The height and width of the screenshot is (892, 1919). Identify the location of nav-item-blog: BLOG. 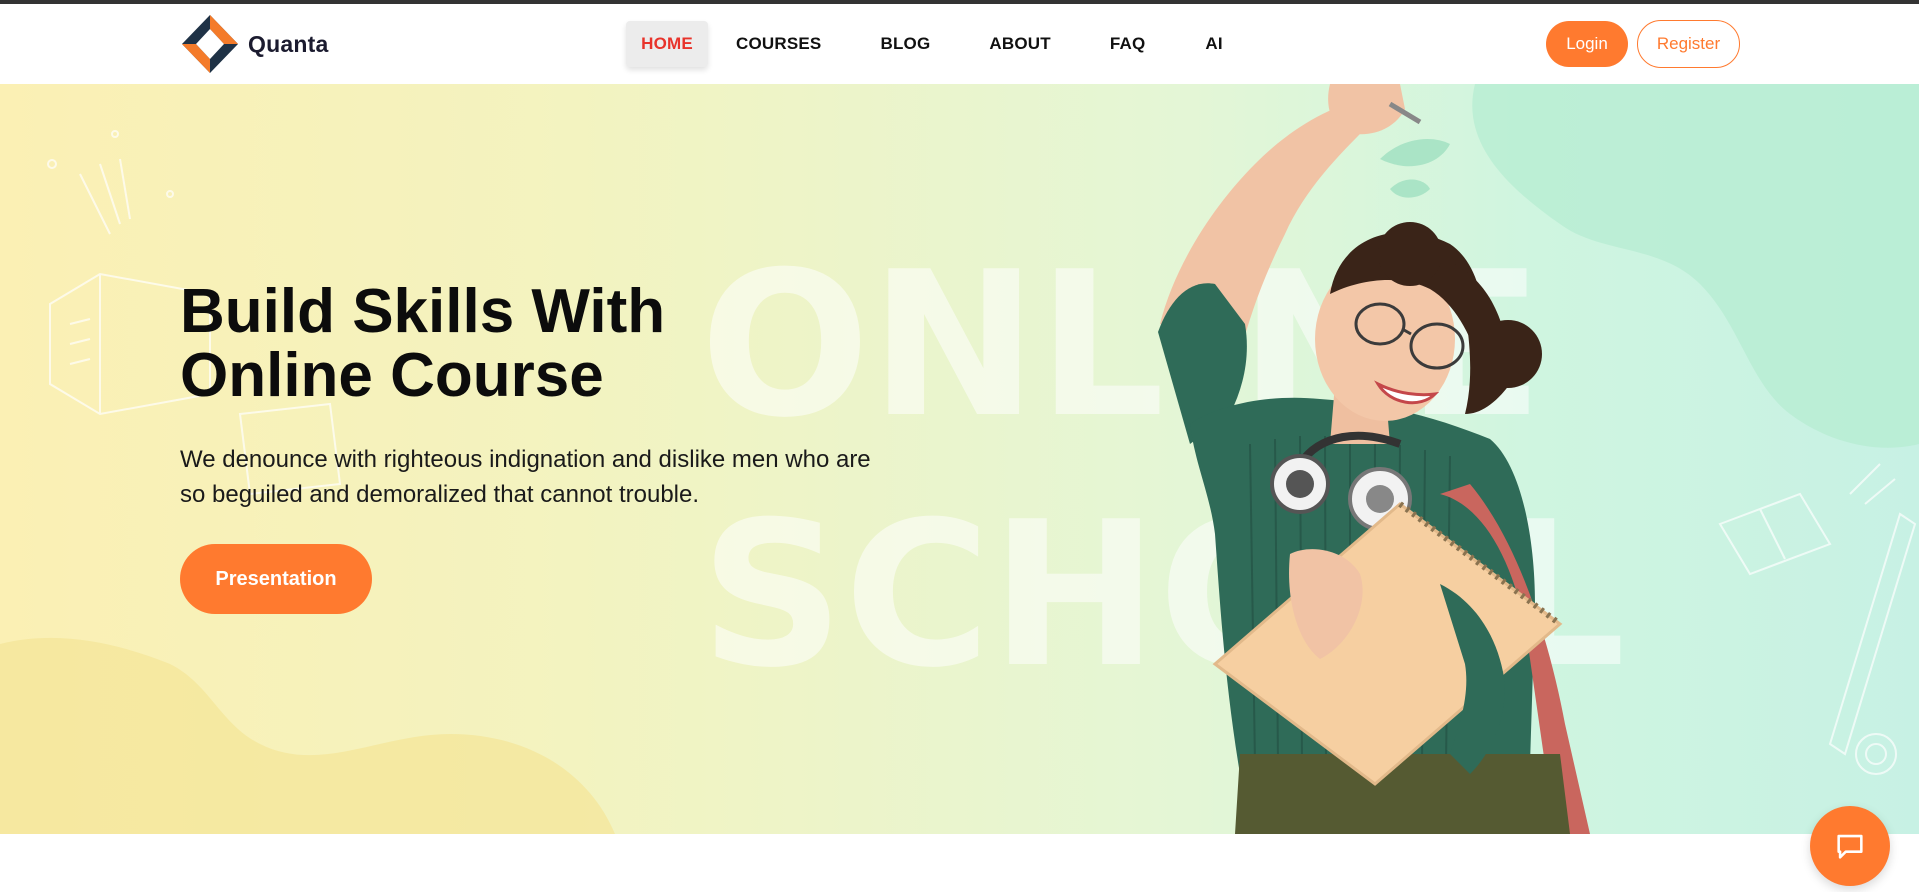
(905, 44).